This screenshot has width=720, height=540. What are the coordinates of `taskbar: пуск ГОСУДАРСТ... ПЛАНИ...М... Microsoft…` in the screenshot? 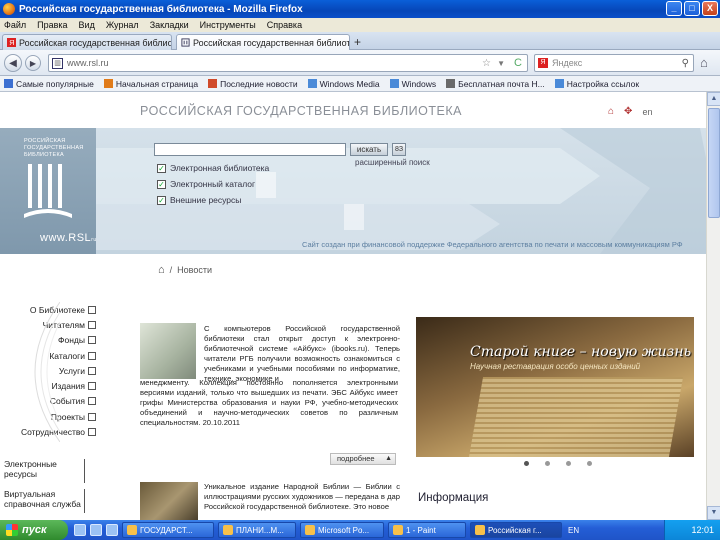 It's located at (360, 530).